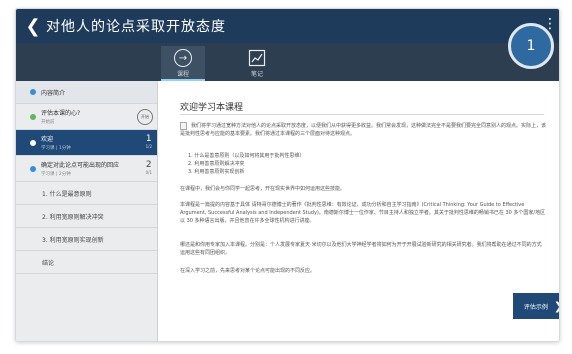 Image resolution: width=572 pixels, height=354 pixels. What do you see at coordinates (556, 306) in the screenshot?
I see `chevron-right-icon: ❯` at bounding box center [556, 306].